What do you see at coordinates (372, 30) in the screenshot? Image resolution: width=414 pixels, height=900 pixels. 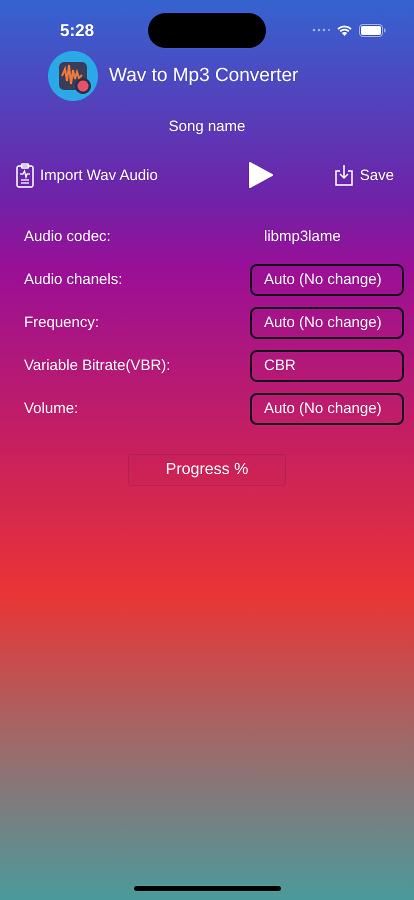 I see `battery-icon` at bounding box center [372, 30].